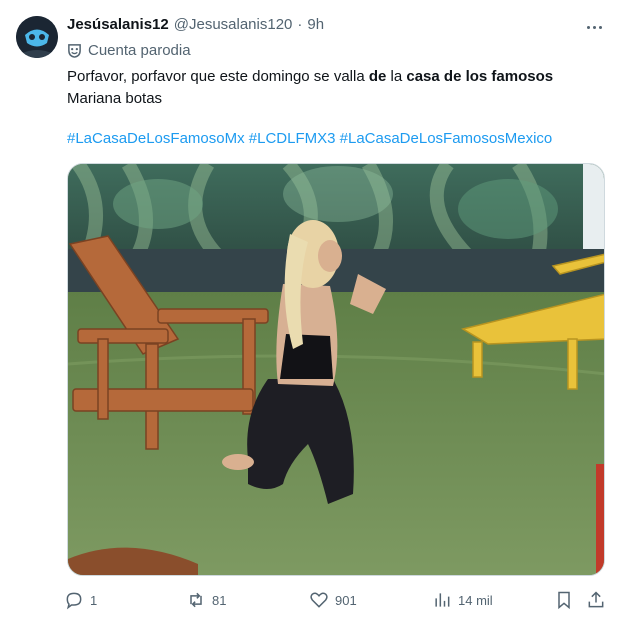 This screenshot has height=620, width=621. Describe the element at coordinates (206, 600) in the screenshot. I see `repost-button: 81` at that location.